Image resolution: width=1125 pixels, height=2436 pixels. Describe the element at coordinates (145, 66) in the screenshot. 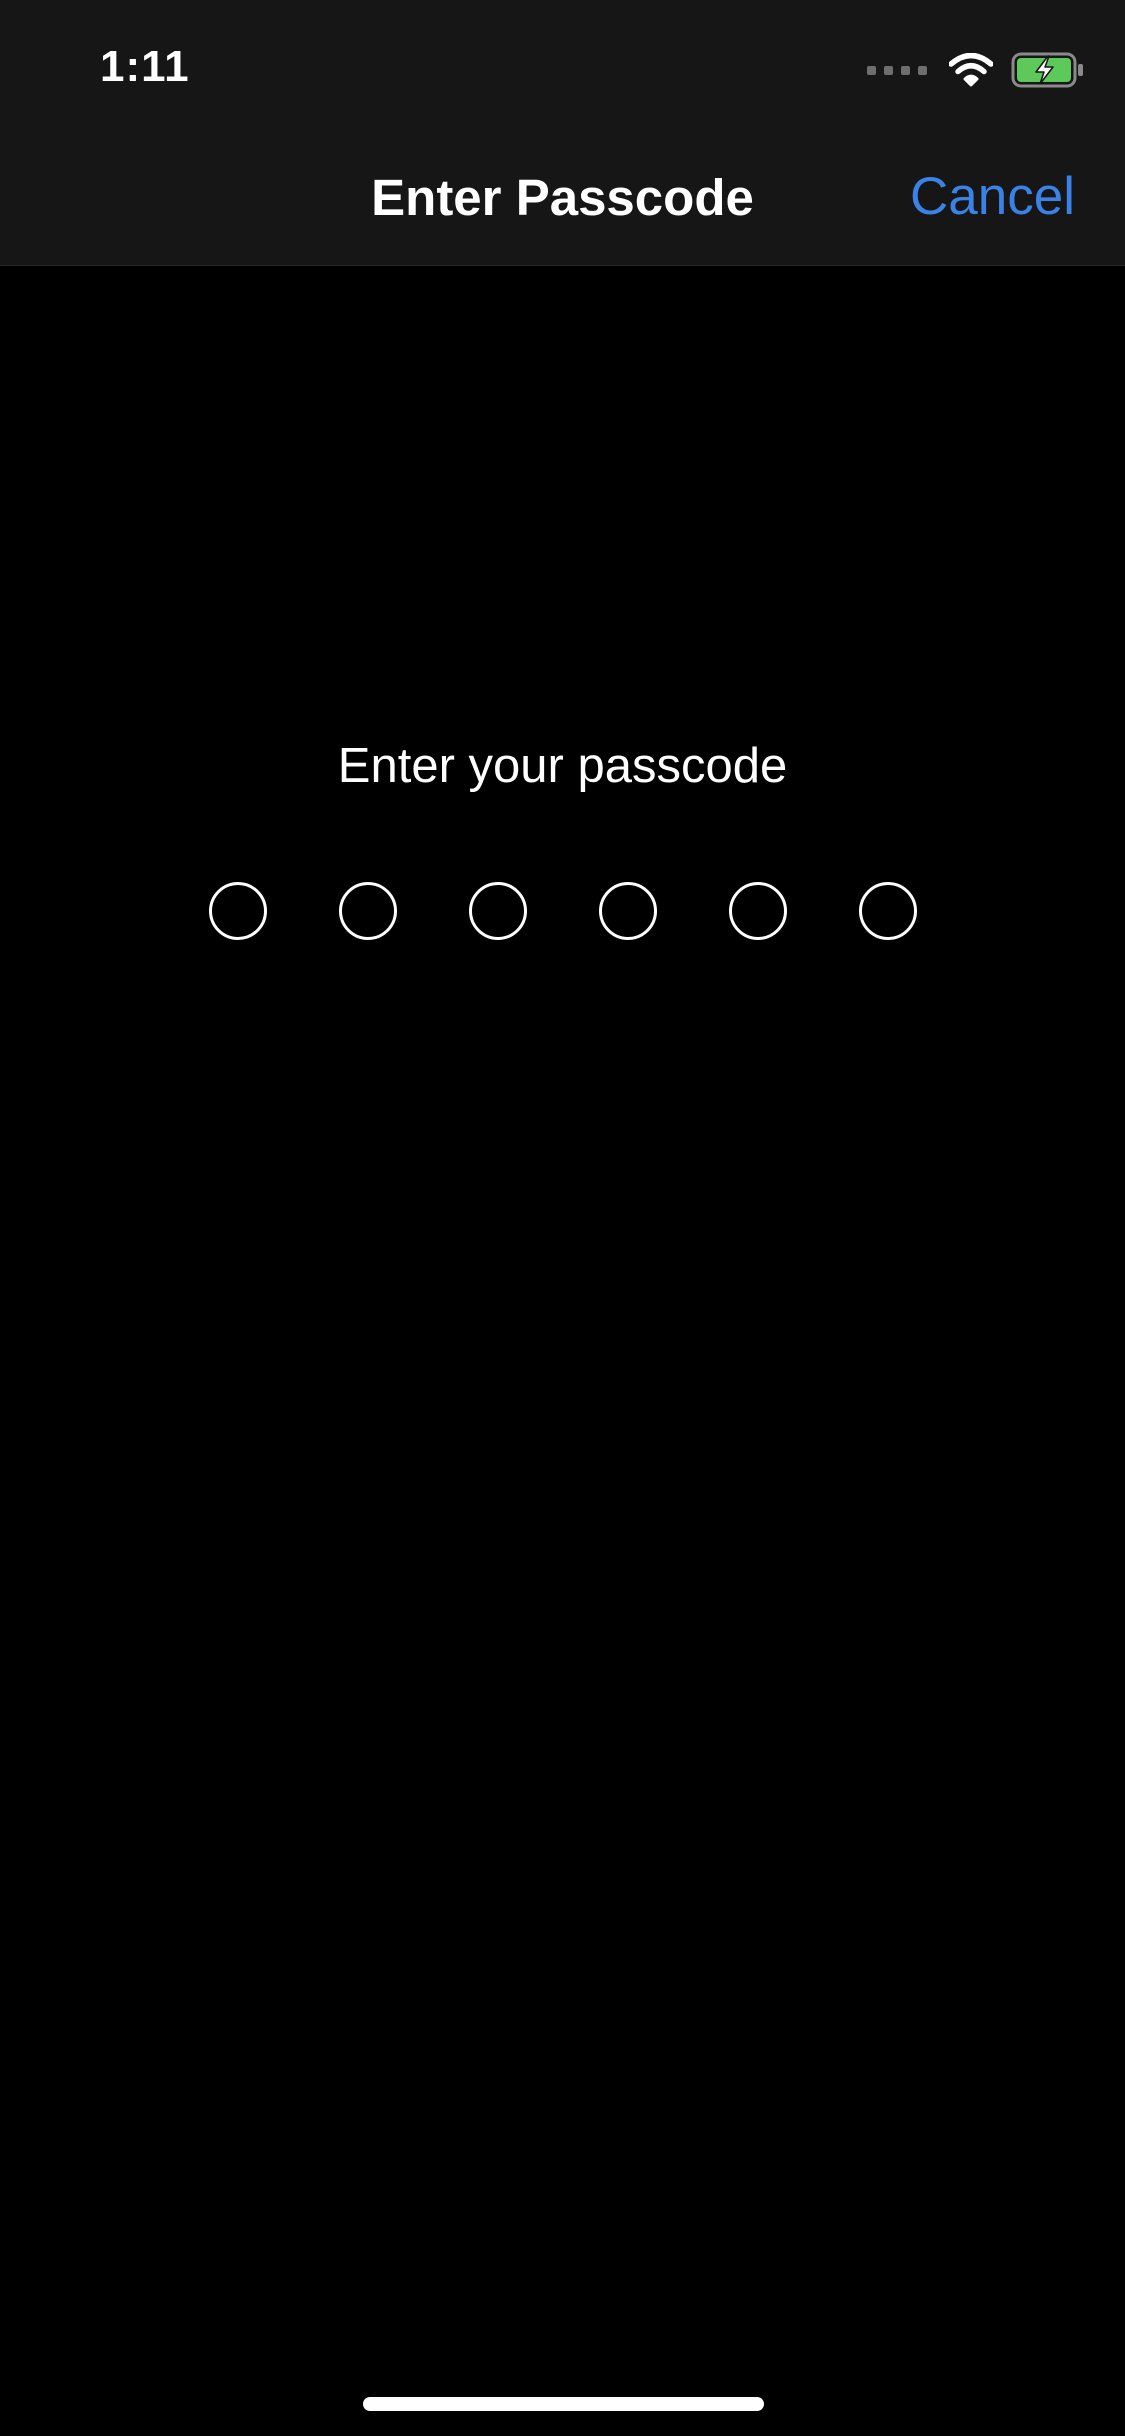

I see `status-time: 1:11` at that location.